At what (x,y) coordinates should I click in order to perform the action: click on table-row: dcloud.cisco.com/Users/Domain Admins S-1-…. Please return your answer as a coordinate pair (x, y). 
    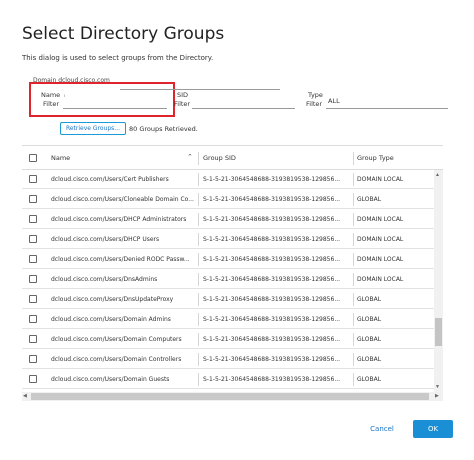
    Looking at the image, I should click on (228, 319).